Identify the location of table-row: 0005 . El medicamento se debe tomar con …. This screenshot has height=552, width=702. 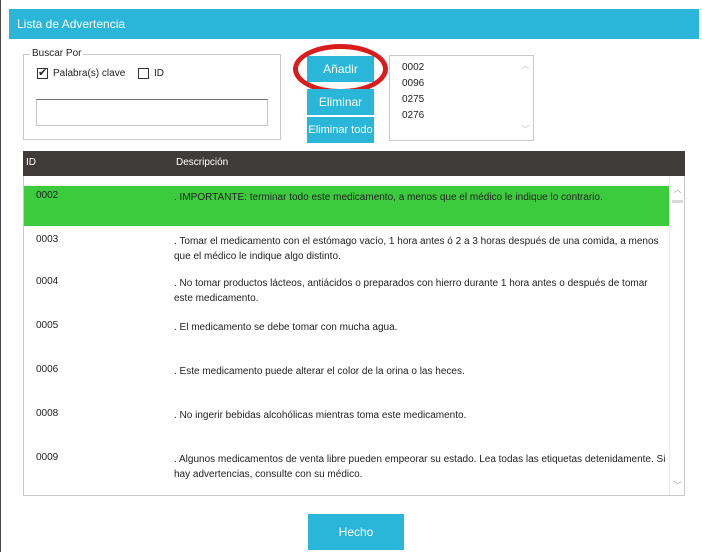
(347, 336).